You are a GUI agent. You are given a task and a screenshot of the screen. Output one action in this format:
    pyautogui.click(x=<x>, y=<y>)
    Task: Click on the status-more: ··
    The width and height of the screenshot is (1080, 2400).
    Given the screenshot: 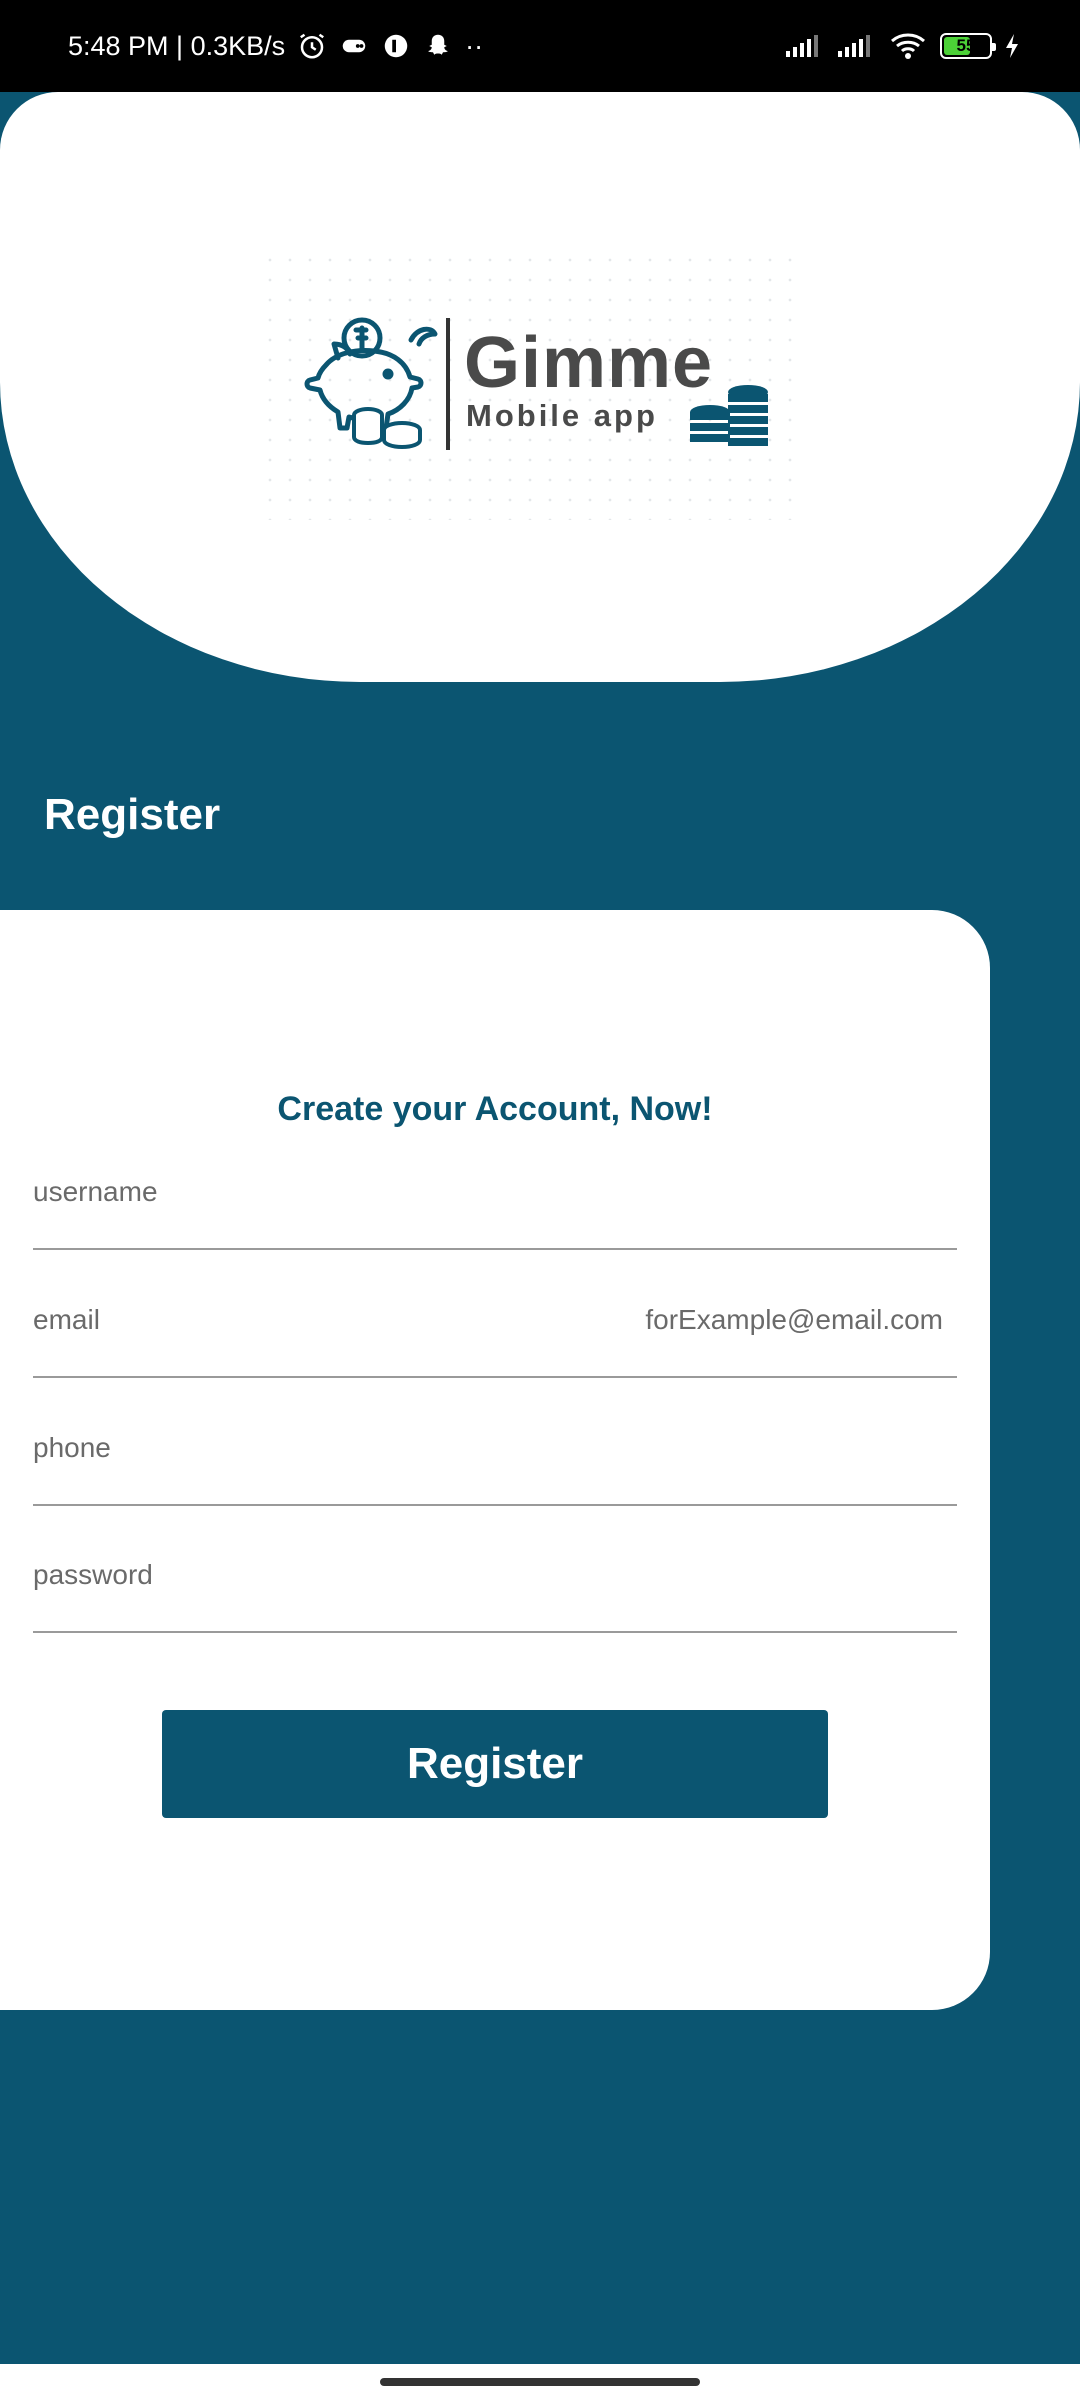 What is the action you would take?
    pyautogui.click(x=474, y=45)
    